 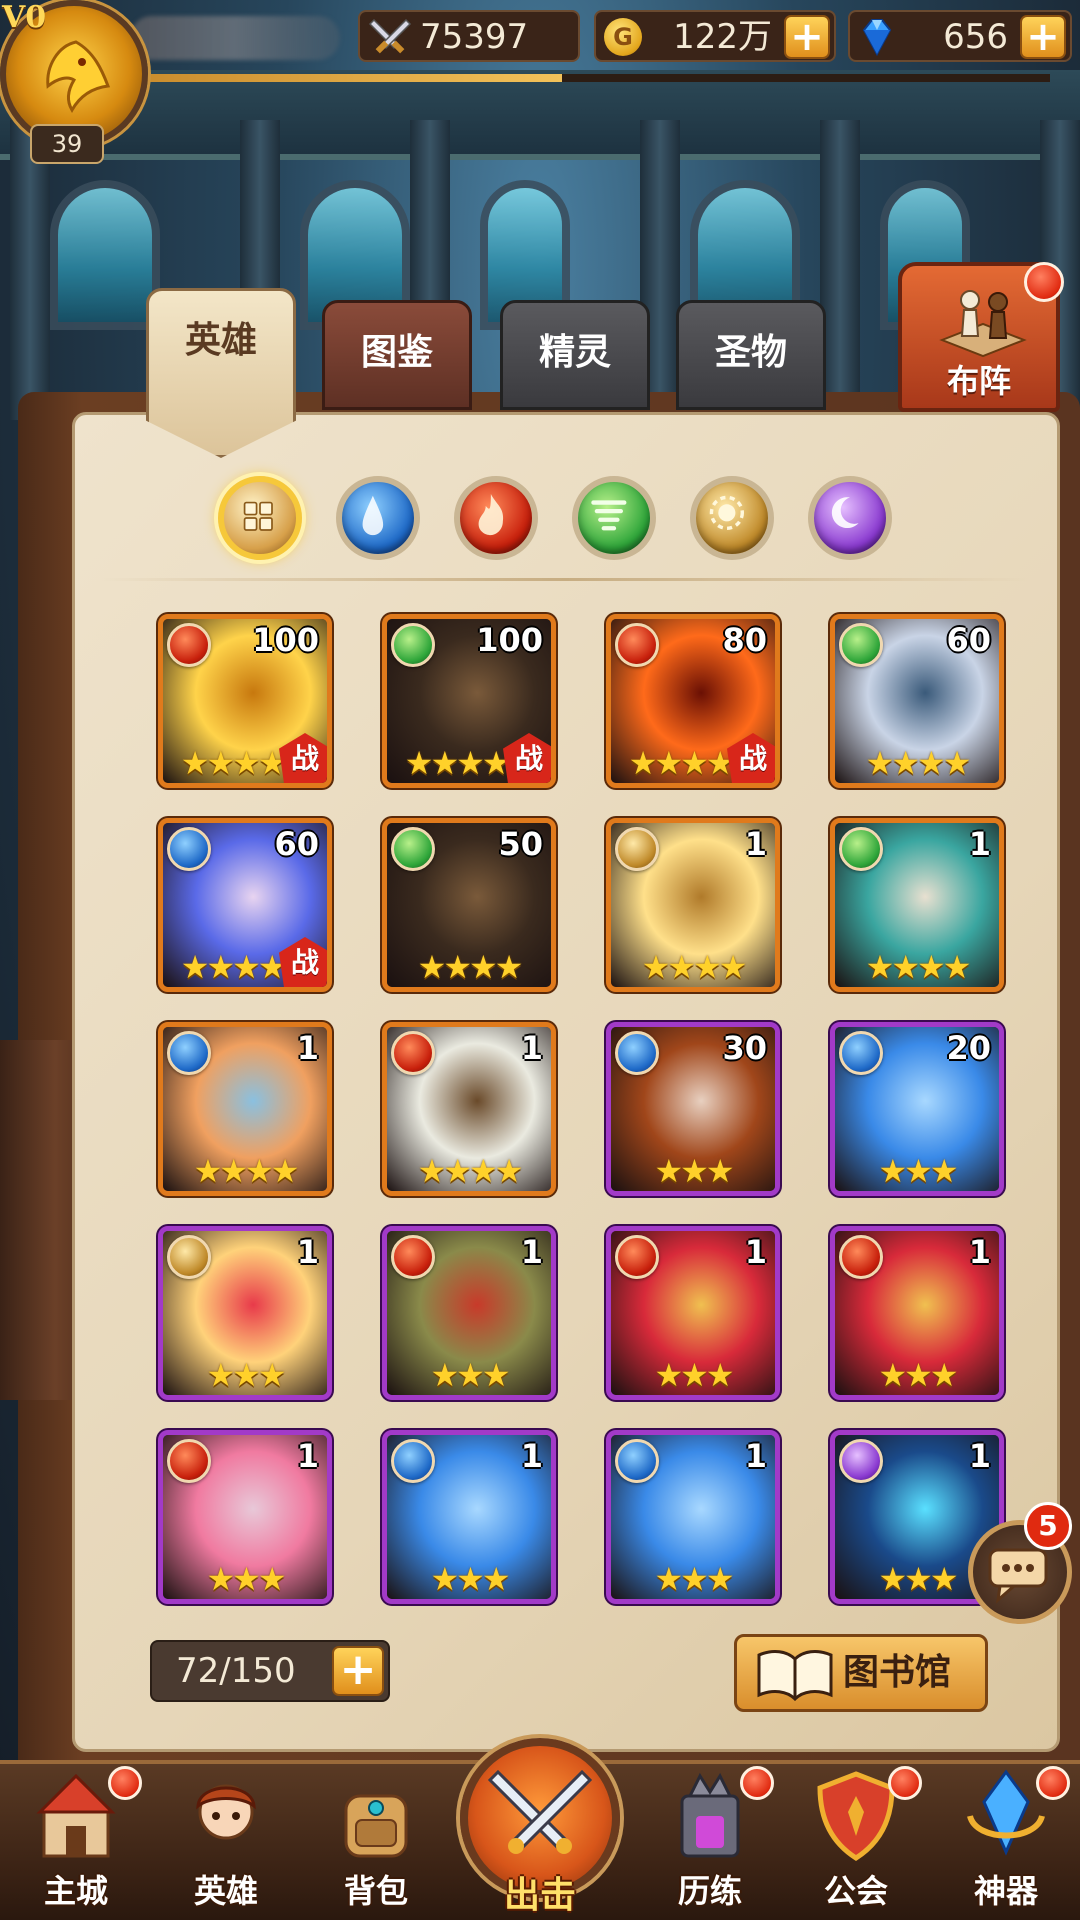 What do you see at coordinates (540, 1828) in the screenshot?
I see `nav-battle-button: 出击` at bounding box center [540, 1828].